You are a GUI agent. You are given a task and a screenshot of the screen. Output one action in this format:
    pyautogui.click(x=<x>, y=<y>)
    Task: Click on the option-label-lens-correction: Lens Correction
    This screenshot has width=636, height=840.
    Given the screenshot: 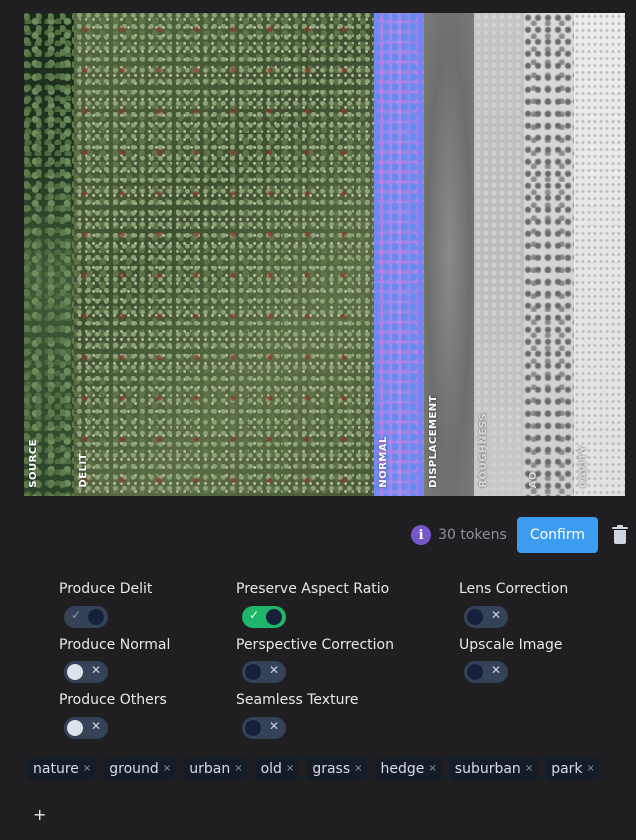 What is the action you would take?
    pyautogui.click(x=514, y=589)
    